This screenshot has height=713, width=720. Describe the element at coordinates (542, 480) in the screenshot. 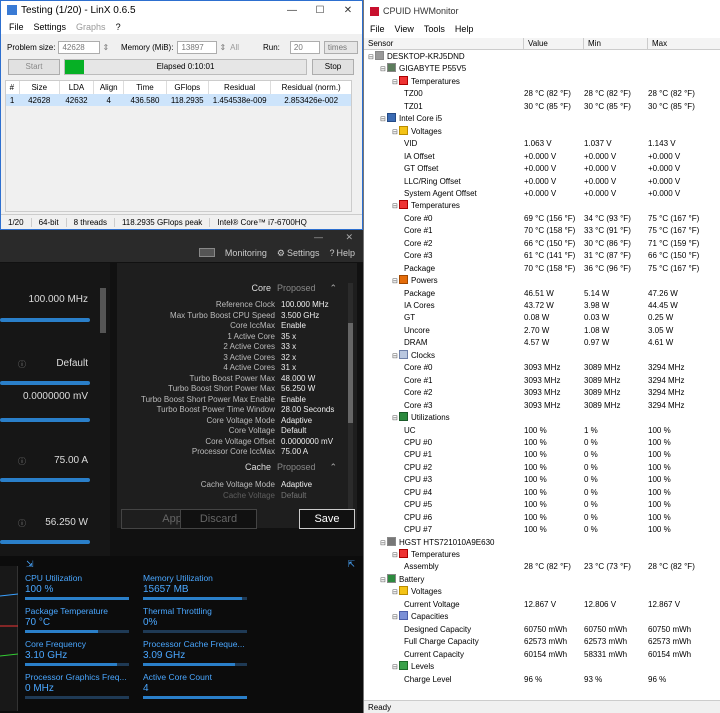

I see `sensor-row: CPU #3 100 % 0 % 100 %` at that location.